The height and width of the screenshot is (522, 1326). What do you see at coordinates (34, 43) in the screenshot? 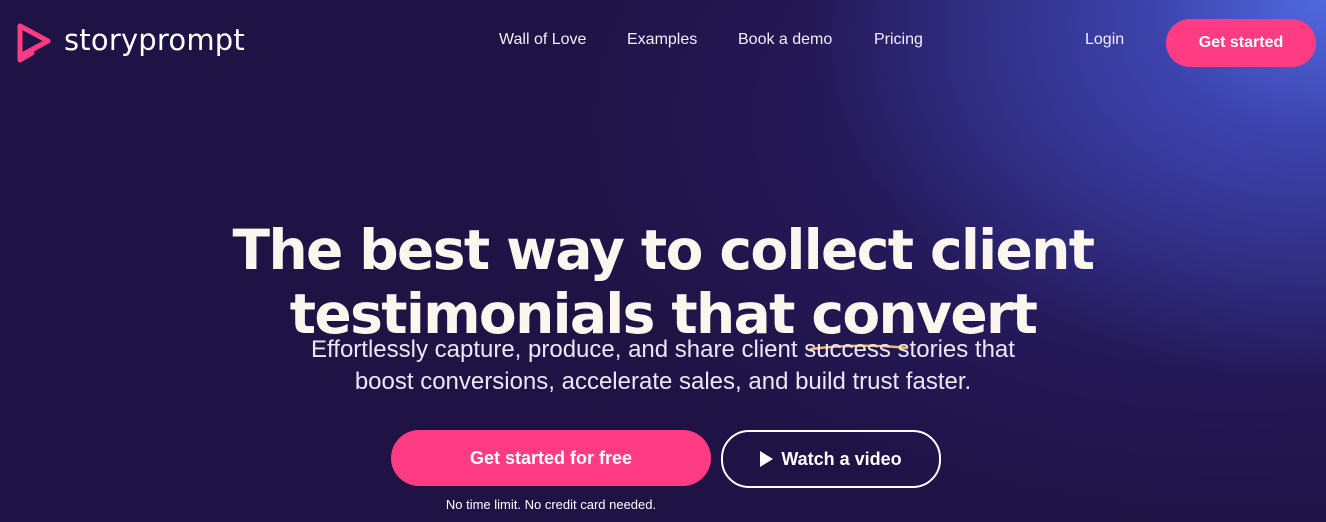
I see `storyprompt-logo-icon` at bounding box center [34, 43].